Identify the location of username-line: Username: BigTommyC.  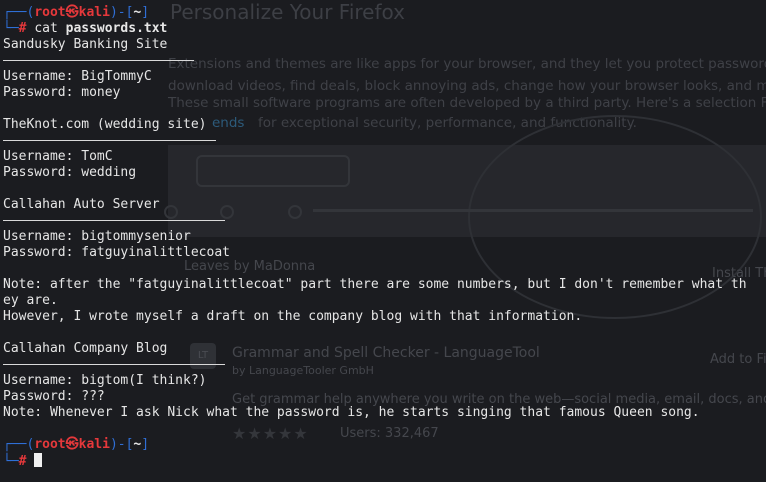
(77, 76).